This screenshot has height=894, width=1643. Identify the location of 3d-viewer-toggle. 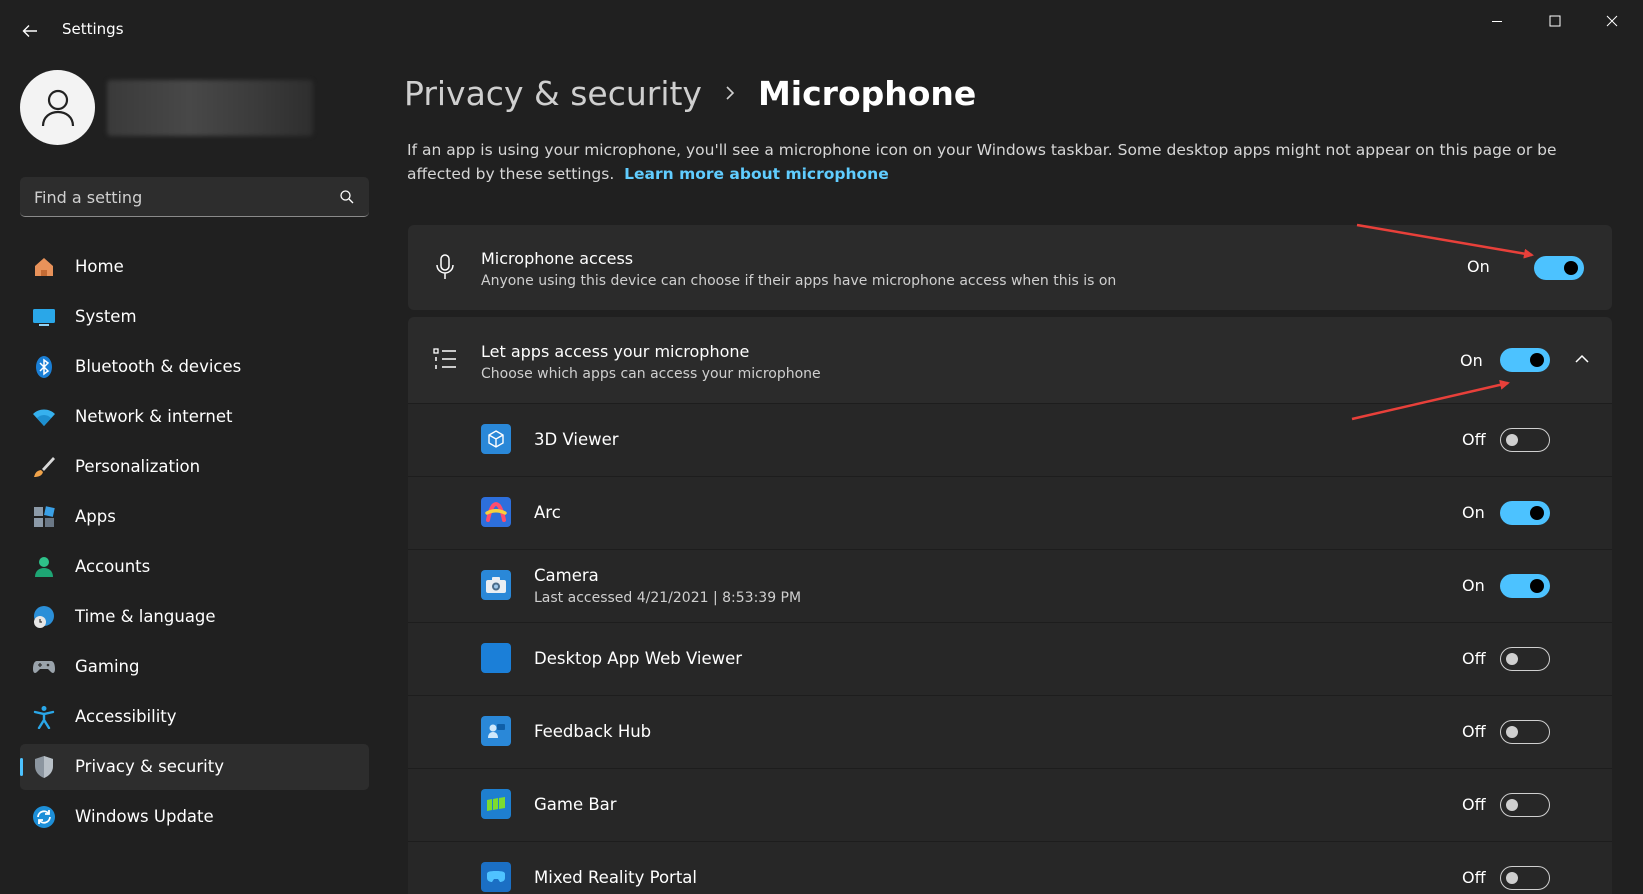
(1525, 440).